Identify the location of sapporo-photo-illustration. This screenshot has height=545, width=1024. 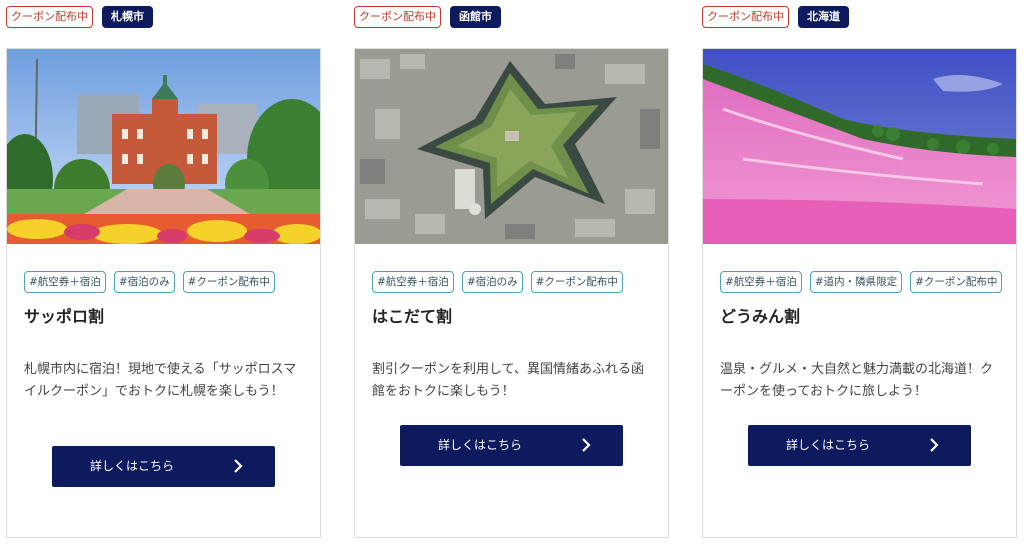
(163, 146).